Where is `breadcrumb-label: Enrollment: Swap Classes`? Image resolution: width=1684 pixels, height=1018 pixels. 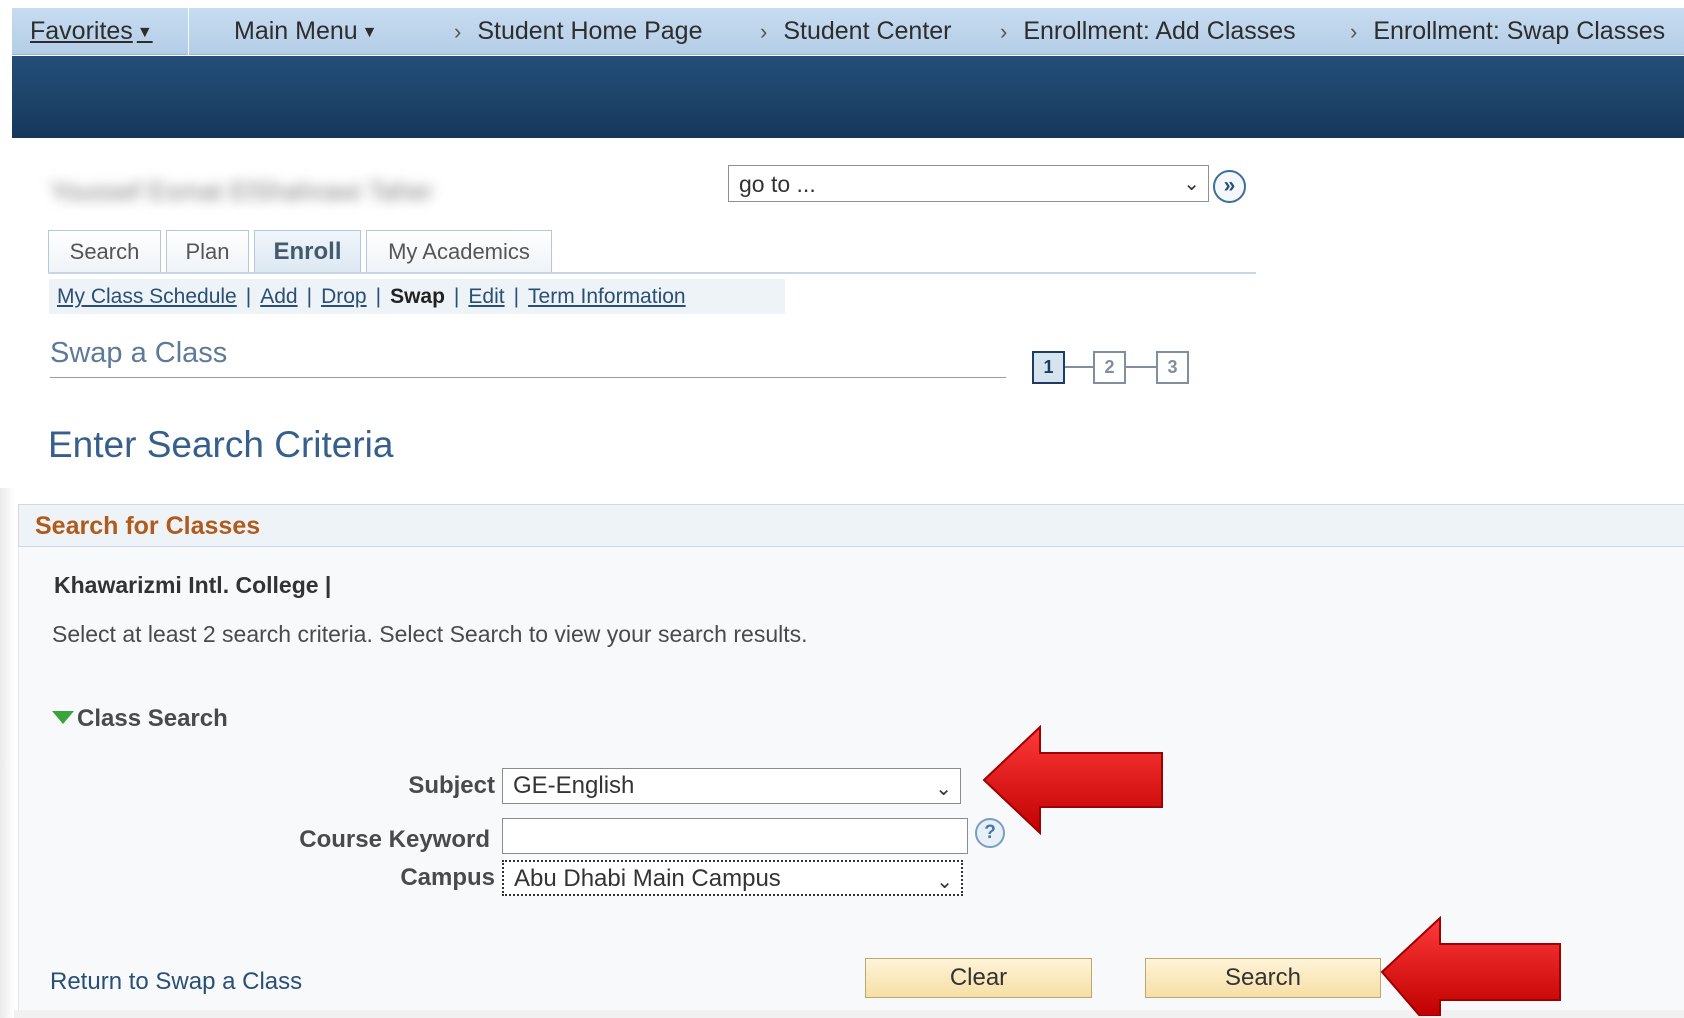
breadcrumb-label: Enrollment: Swap Classes is located at coordinates (1519, 31).